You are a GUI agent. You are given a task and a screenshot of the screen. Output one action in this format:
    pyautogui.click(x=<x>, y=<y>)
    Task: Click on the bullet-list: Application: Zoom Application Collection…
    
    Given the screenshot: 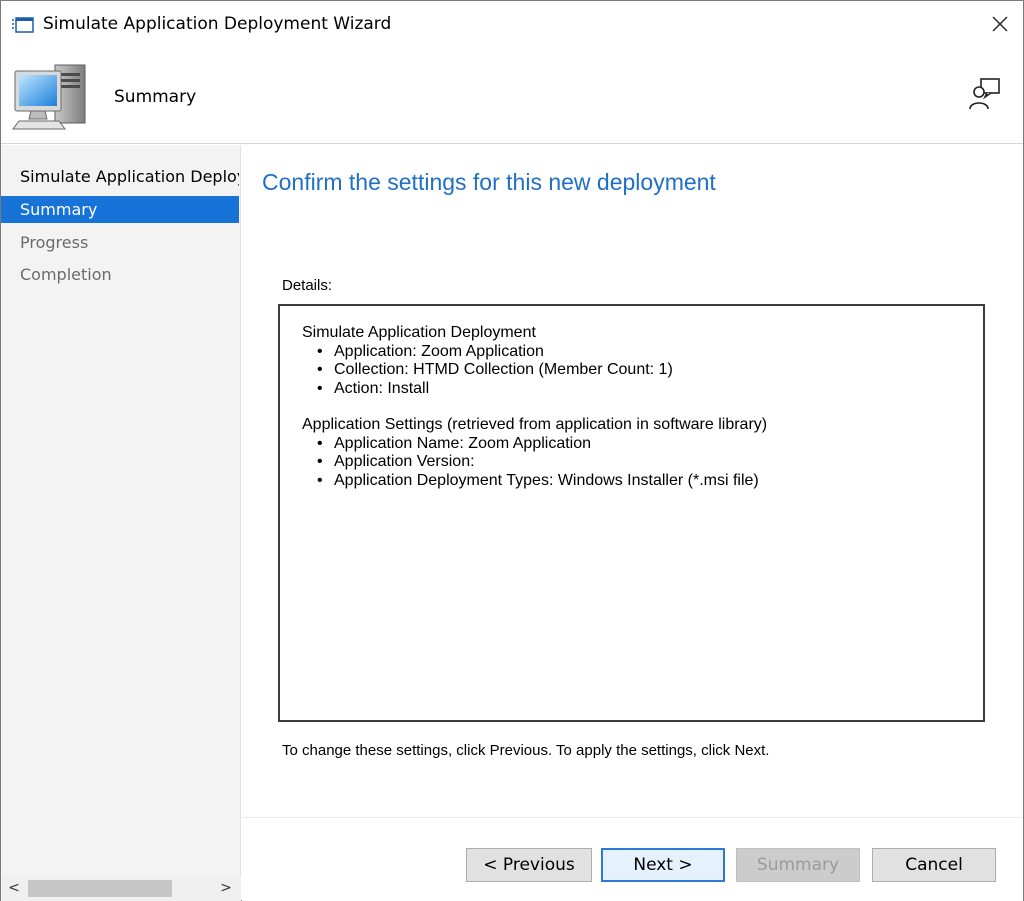 What is the action you would take?
    pyautogui.click(x=631, y=371)
    